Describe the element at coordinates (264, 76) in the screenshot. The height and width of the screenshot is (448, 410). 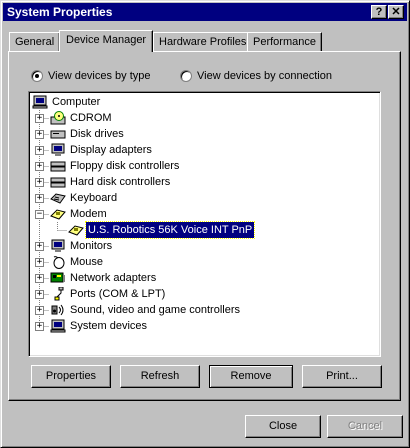
I see `radio-label: View devices by connection` at that location.